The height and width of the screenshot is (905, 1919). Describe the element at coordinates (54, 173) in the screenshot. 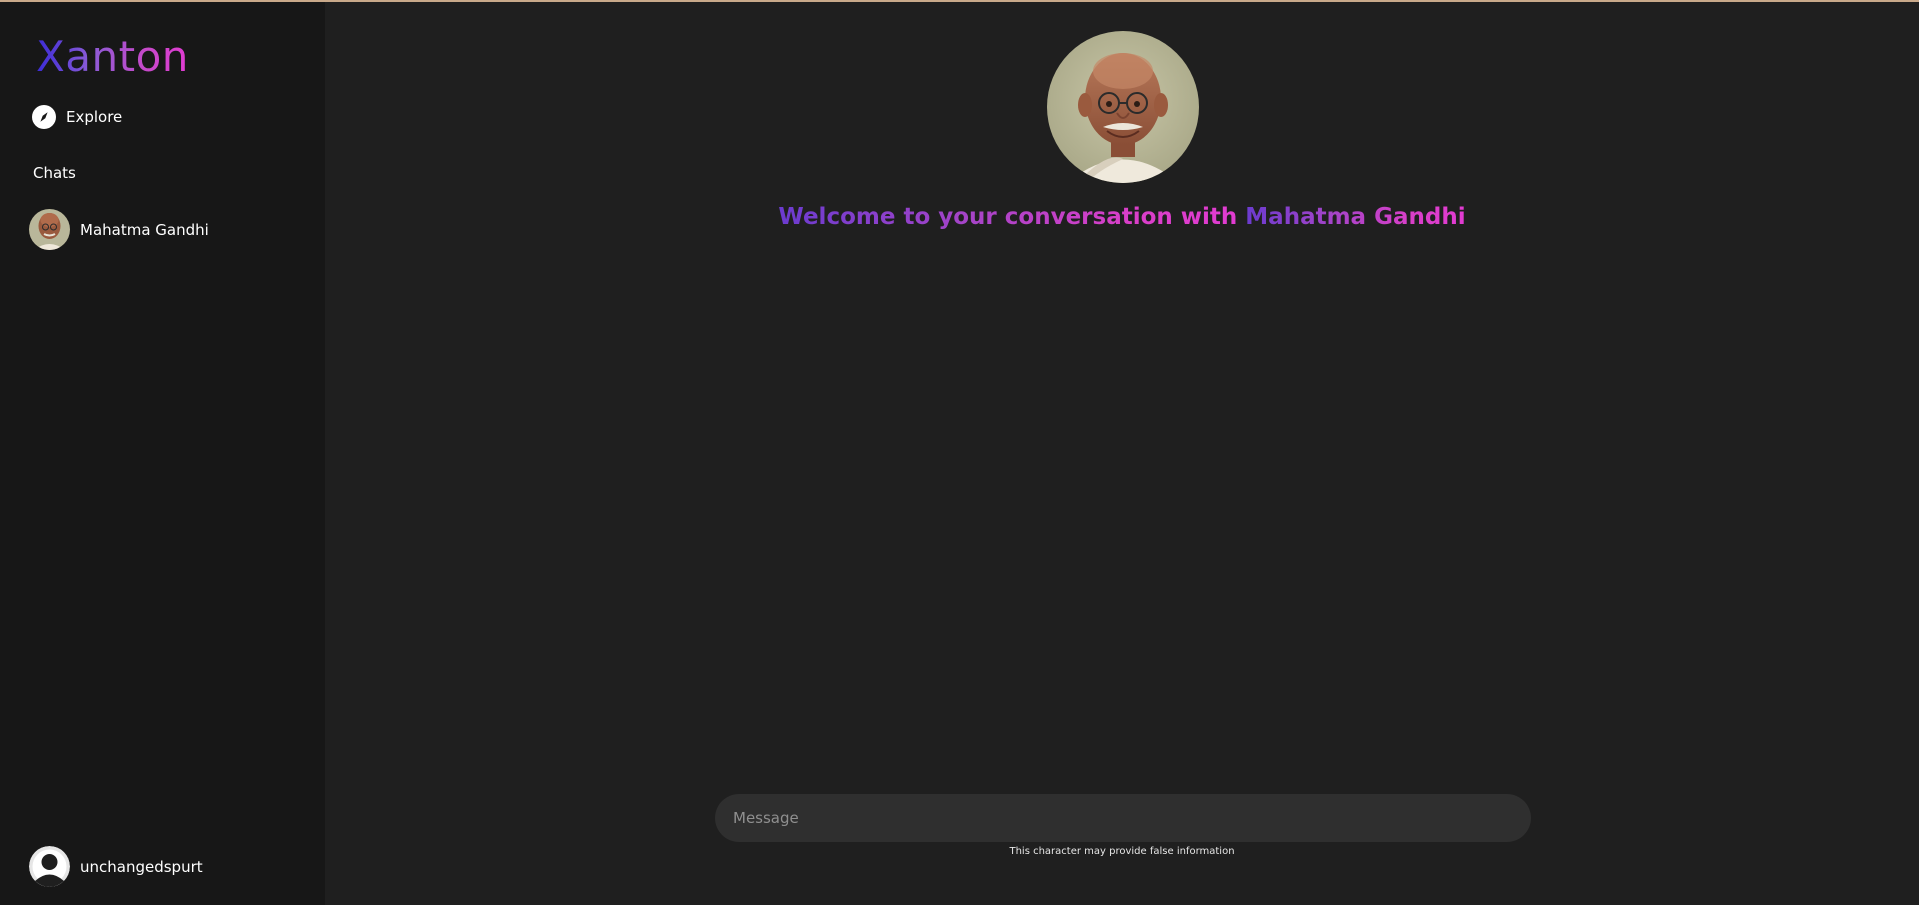

I see `chats-heading: Chats` at that location.